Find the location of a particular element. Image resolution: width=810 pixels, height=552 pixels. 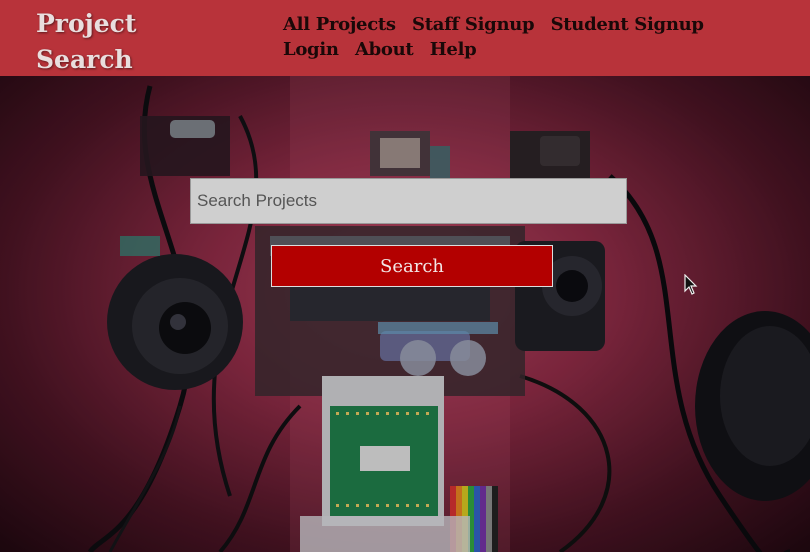

brand-line-2: Search is located at coordinates (84, 59).